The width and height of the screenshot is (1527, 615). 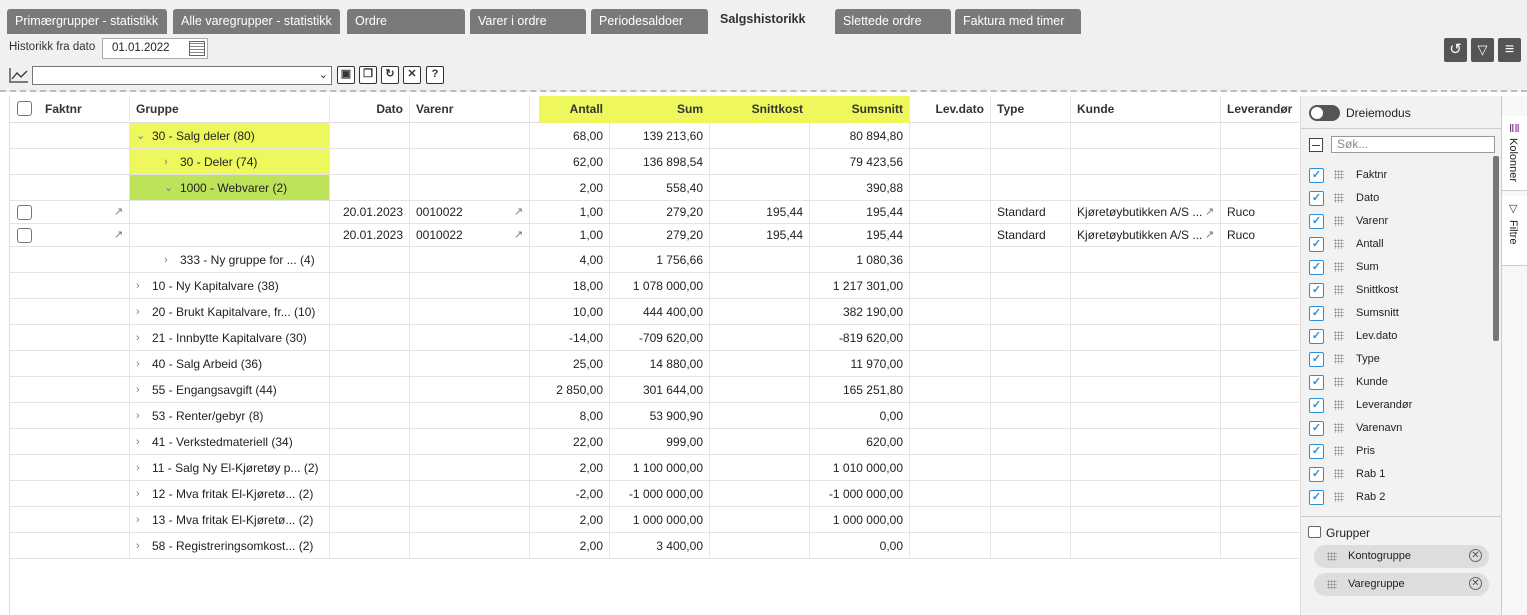 I want to click on save-icon: ▣, so click(x=346, y=75).